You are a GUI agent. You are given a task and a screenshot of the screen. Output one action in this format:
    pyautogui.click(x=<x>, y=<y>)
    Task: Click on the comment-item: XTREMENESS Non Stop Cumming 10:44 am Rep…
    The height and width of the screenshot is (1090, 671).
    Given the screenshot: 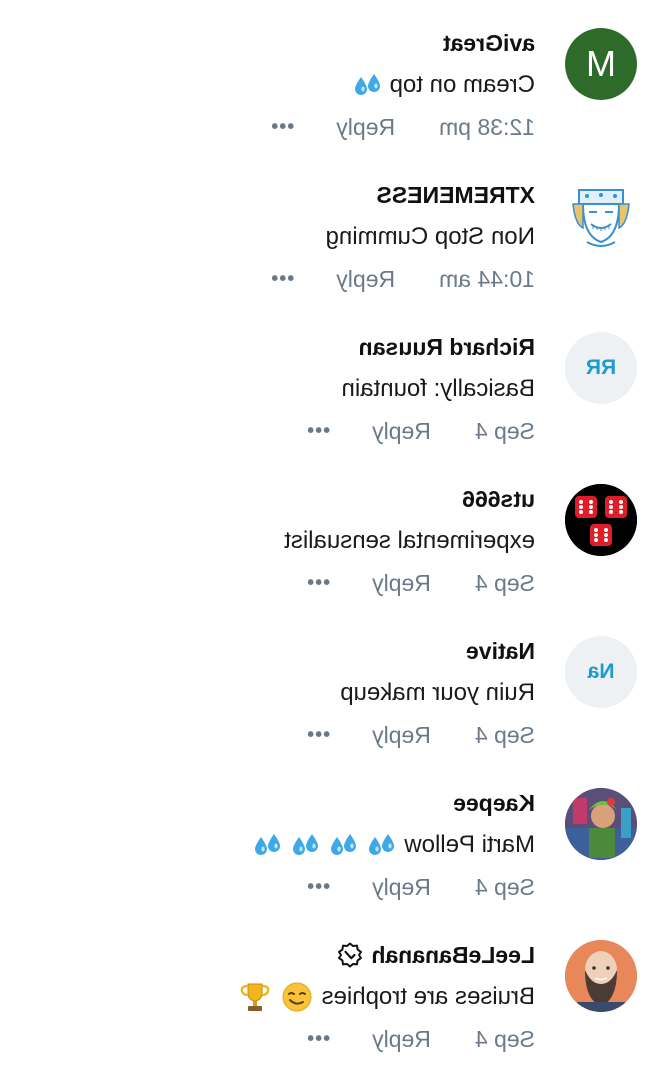 What is the action you would take?
    pyautogui.click(x=335, y=255)
    